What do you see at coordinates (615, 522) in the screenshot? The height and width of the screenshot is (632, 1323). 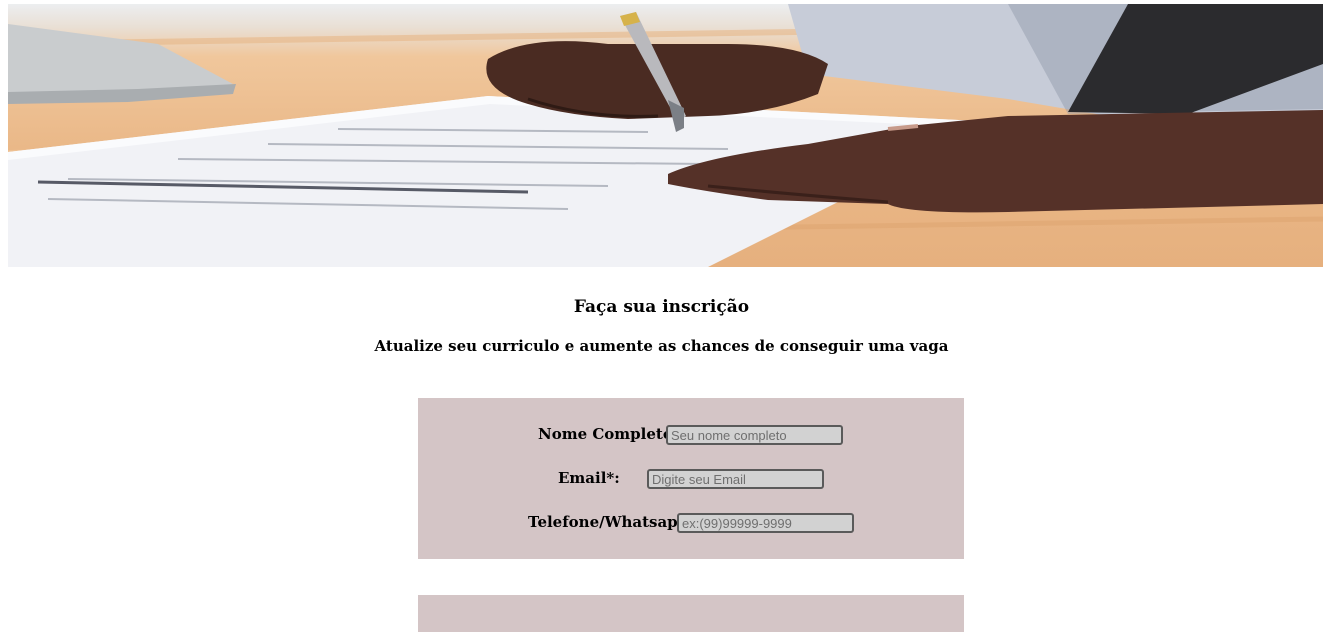 I see `phone-label: Telefone/Whatsapp*:` at bounding box center [615, 522].